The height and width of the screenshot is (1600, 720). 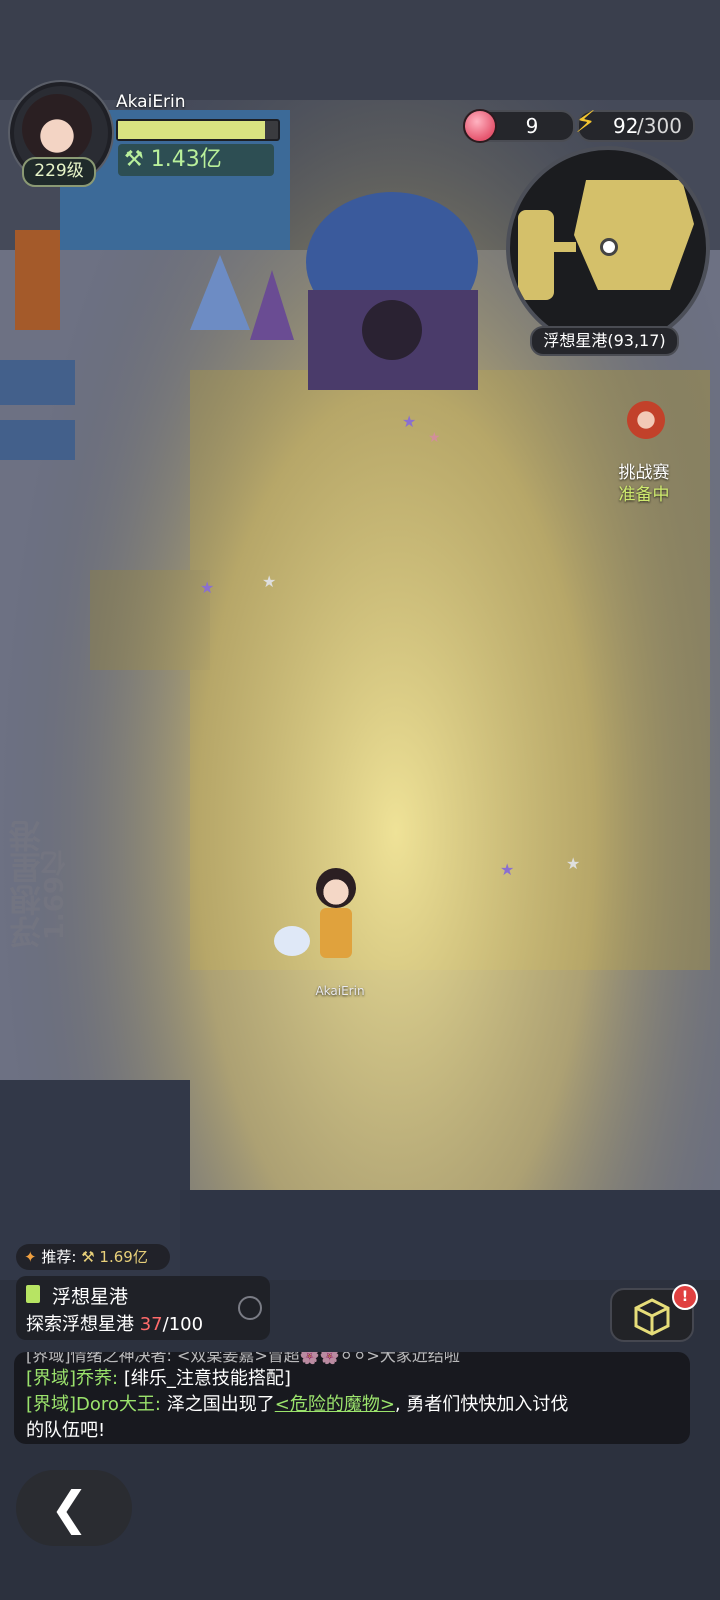 What do you see at coordinates (644, 495) in the screenshot?
I see `challenge-status: 准备中` at bounding box center [644, 495].